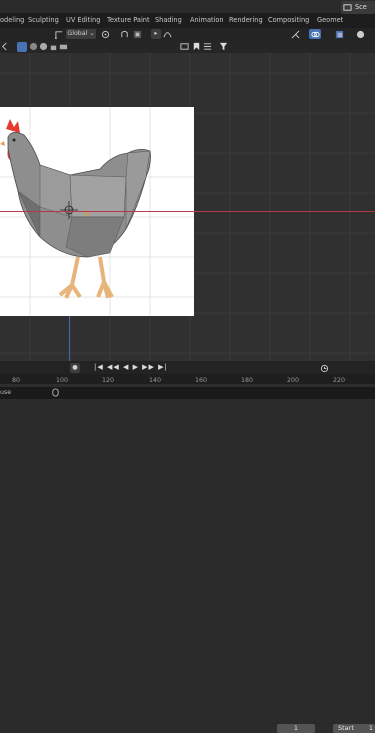 Image resolution: width=375 pixels, height=733 pixels. I want to click on shading-icon, so click(360, 34).